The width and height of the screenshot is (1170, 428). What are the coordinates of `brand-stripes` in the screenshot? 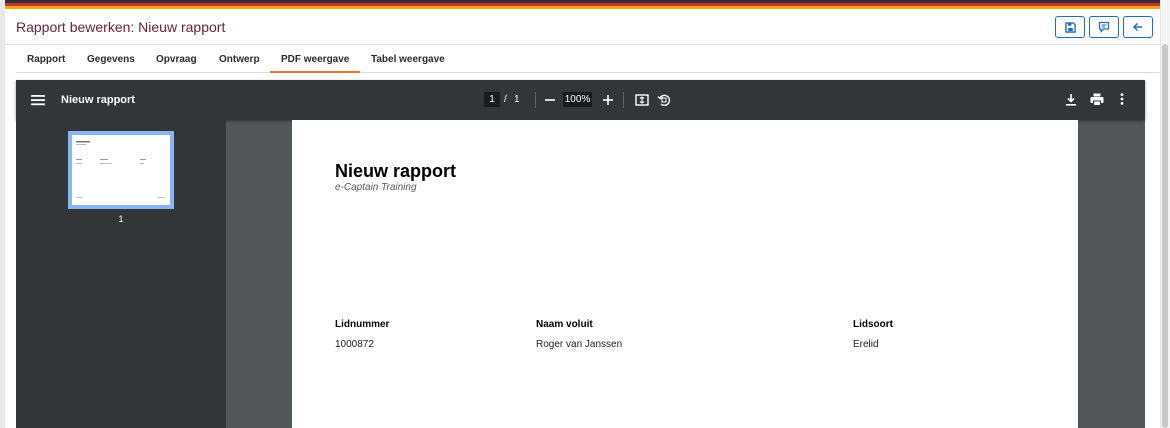 It's located at (582, 4).